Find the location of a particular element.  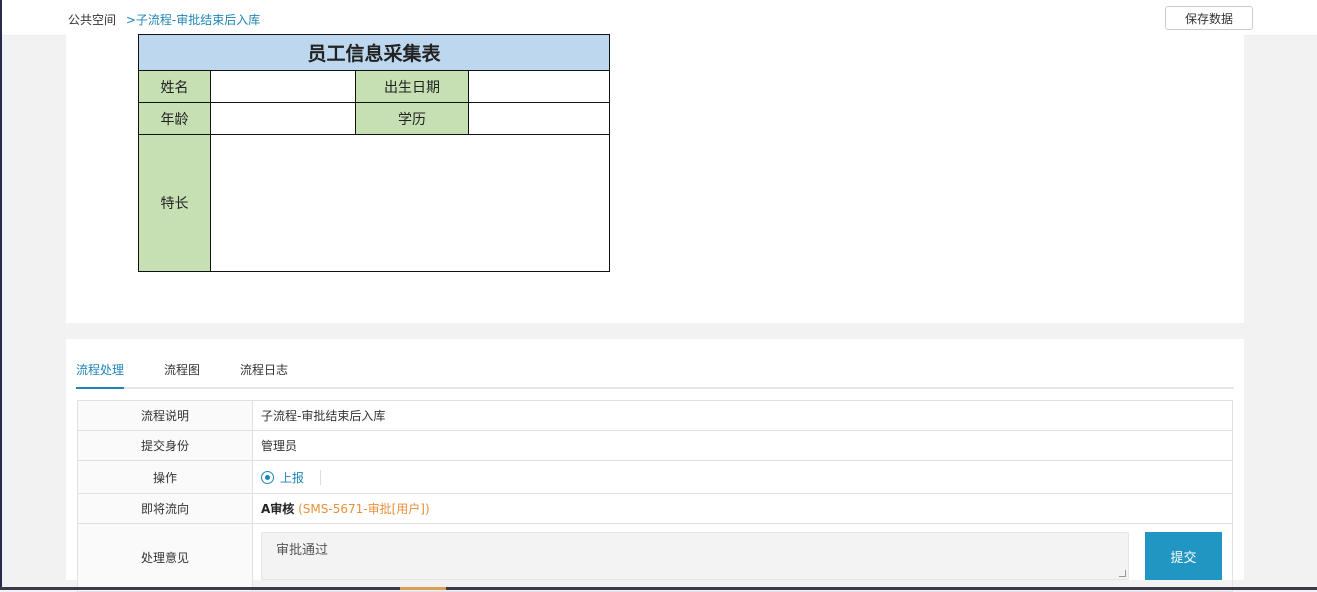

form-title: 员工信息采集表 is located at coordinates (374, 52).